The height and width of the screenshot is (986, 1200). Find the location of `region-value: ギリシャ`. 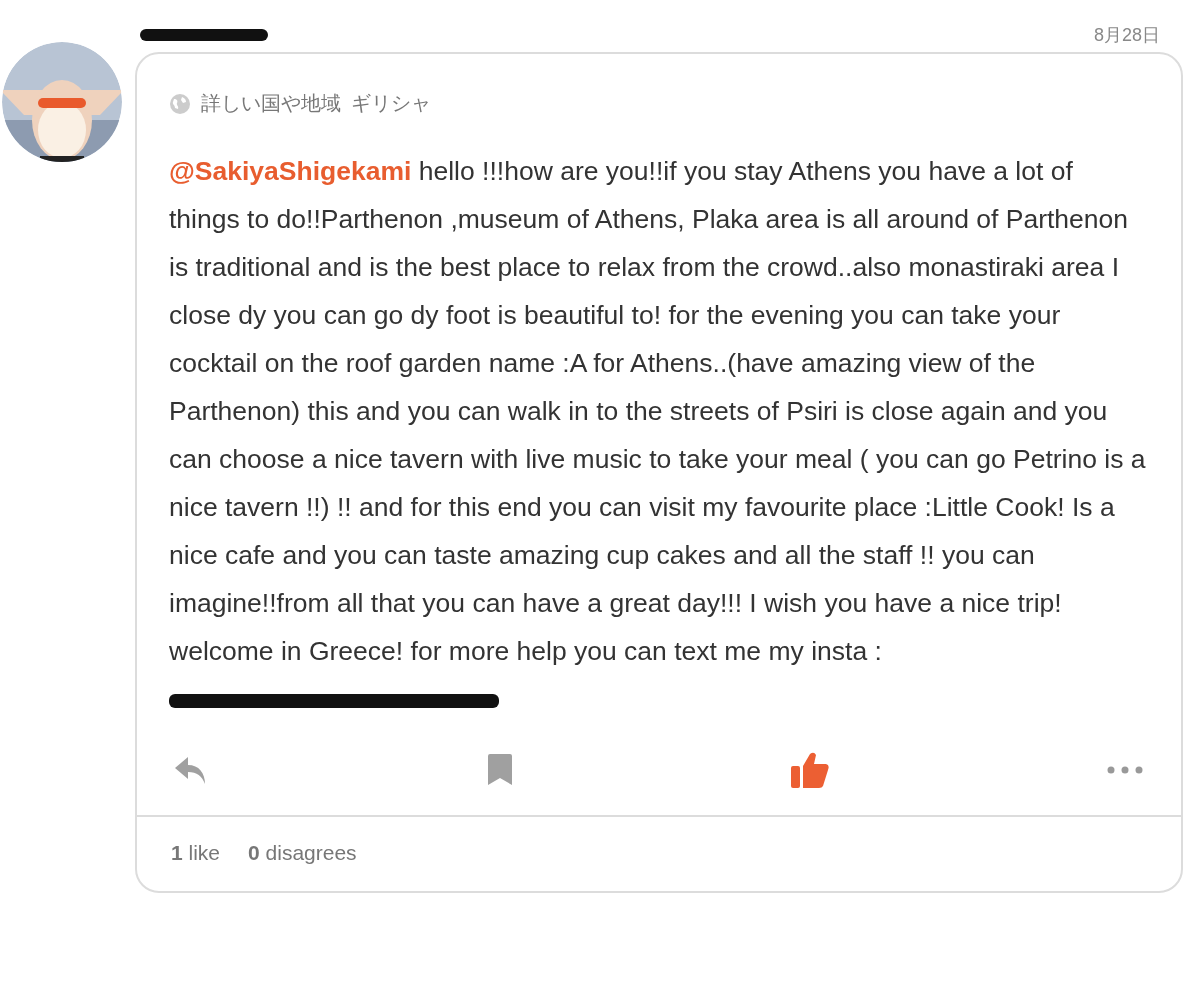

region-value: ギリシャ is located at coordinates (391, 103).